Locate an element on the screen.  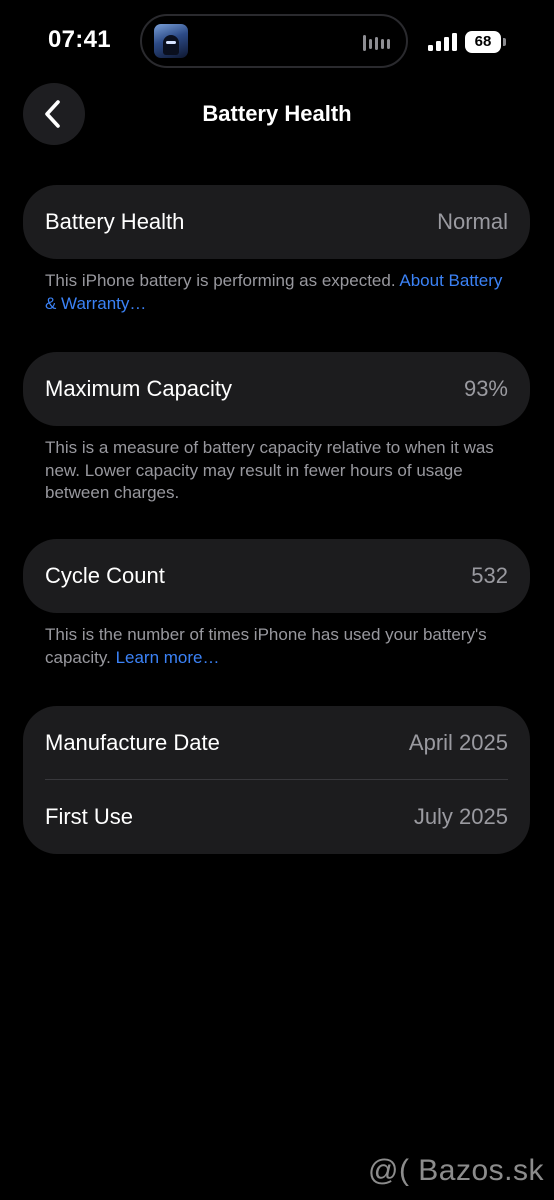
battery-icon: 68 is located at coordinates (486, 42).